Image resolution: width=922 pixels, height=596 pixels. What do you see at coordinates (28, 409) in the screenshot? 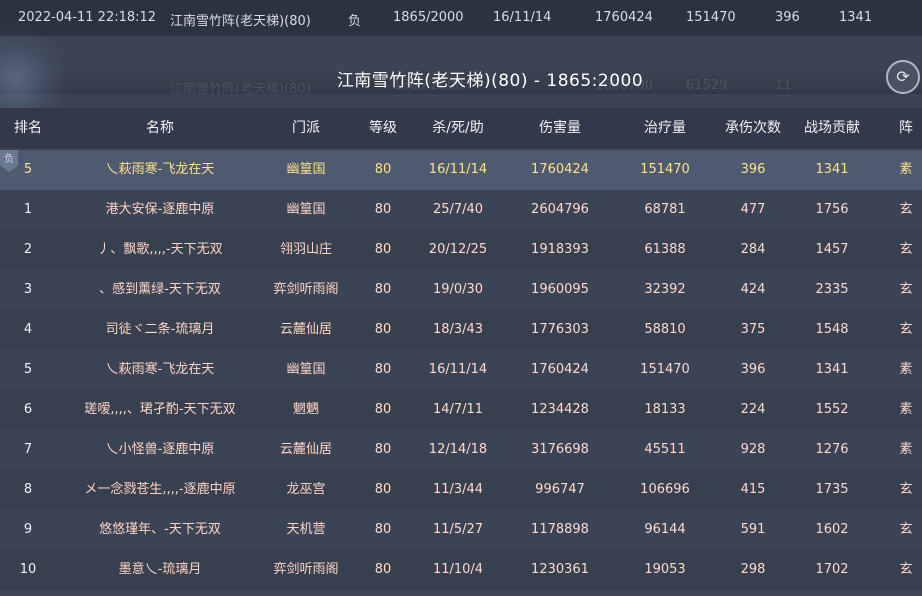
I see `cell-rank: 6` at bounding box center [28, 409].